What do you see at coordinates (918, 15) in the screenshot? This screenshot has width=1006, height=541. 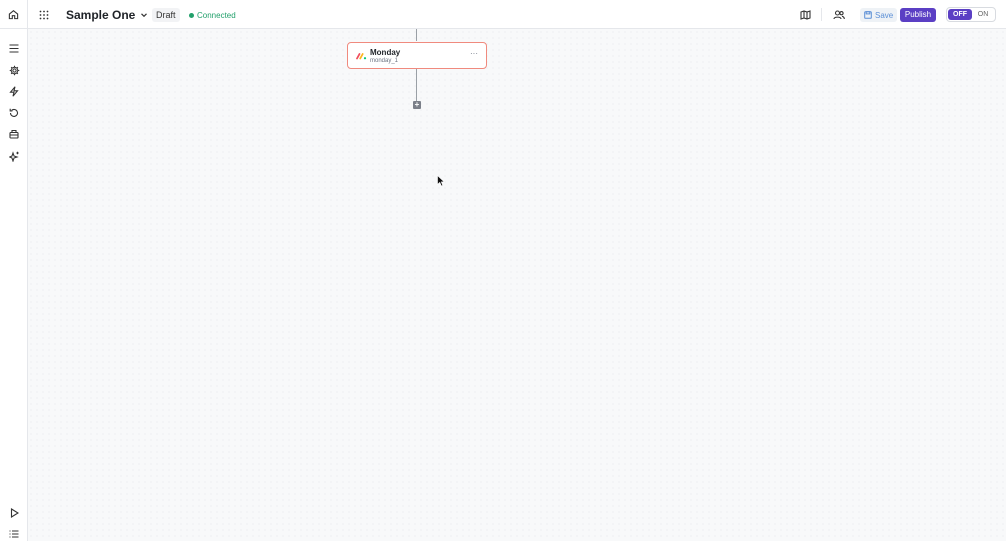 I see `publish-button: Publish` at bounding box center [918, 15].